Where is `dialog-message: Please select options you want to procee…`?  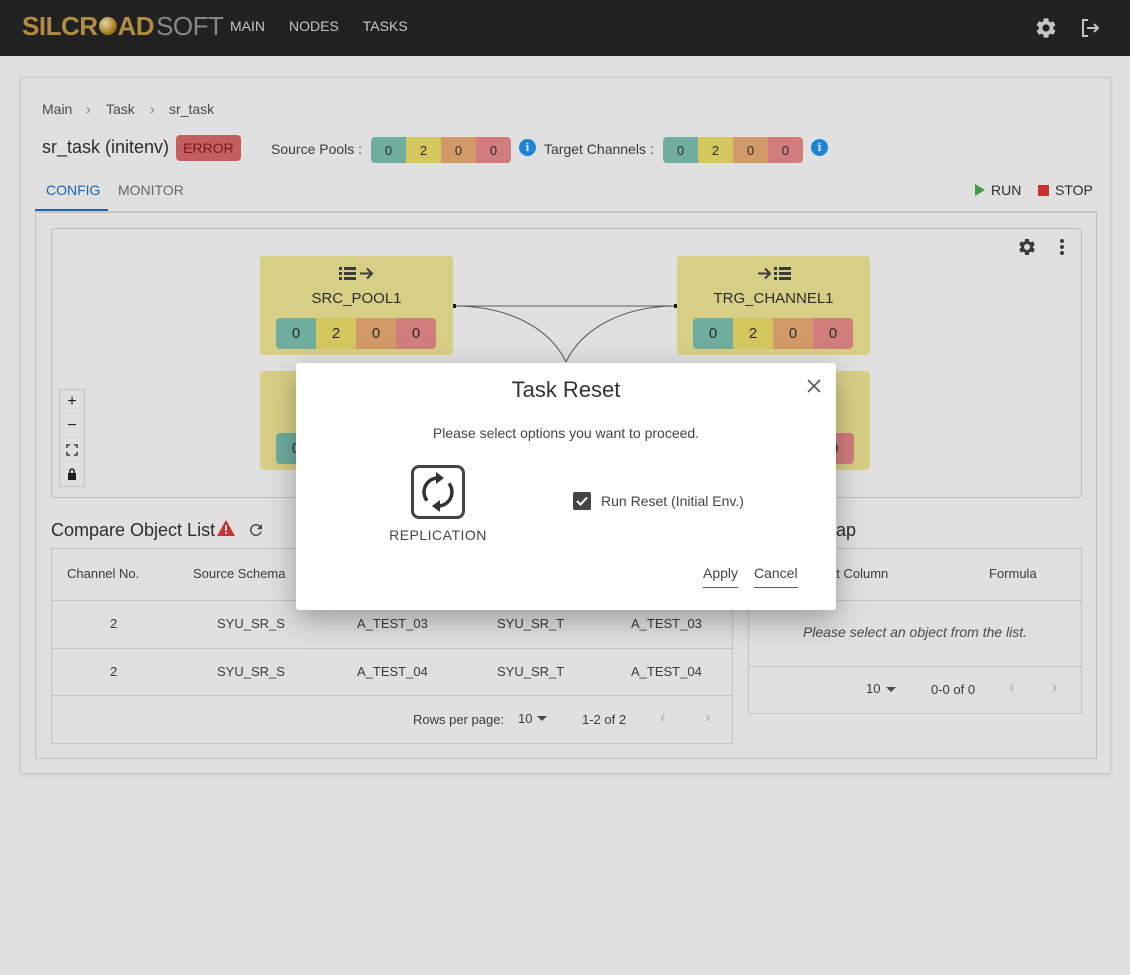 dialog-message: Please select options you want to procee… is located at coordinates (566, 433).